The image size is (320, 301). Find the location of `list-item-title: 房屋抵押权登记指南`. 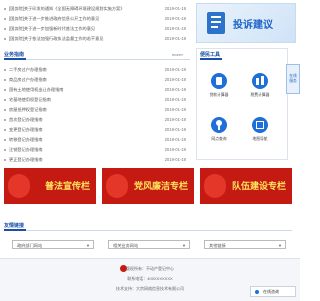

list-item-title: 房屋抵押权登记指南 is located at coordinates (84, 109).